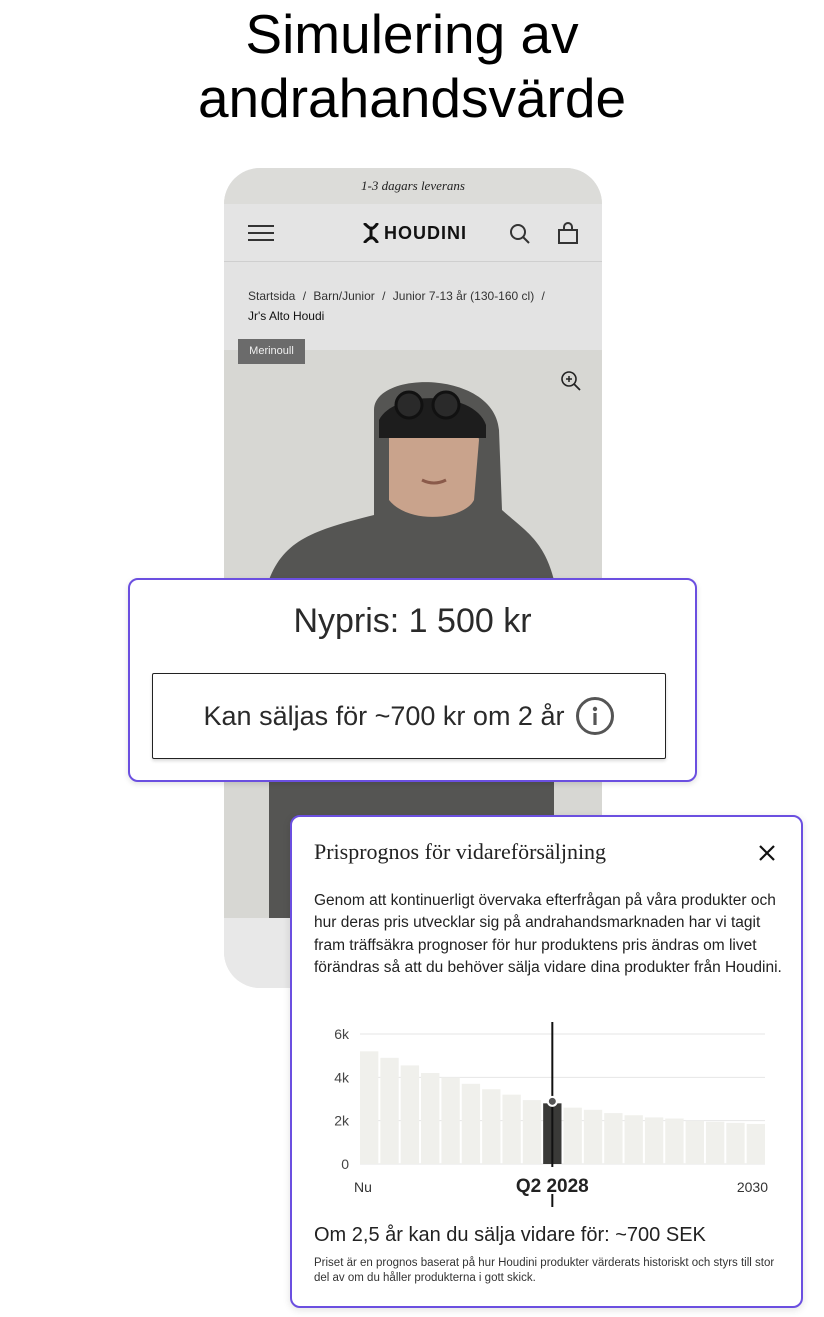  Describe the element at coordinates (552, 1101) in the screenshot. I see `selection-dot` at that location.